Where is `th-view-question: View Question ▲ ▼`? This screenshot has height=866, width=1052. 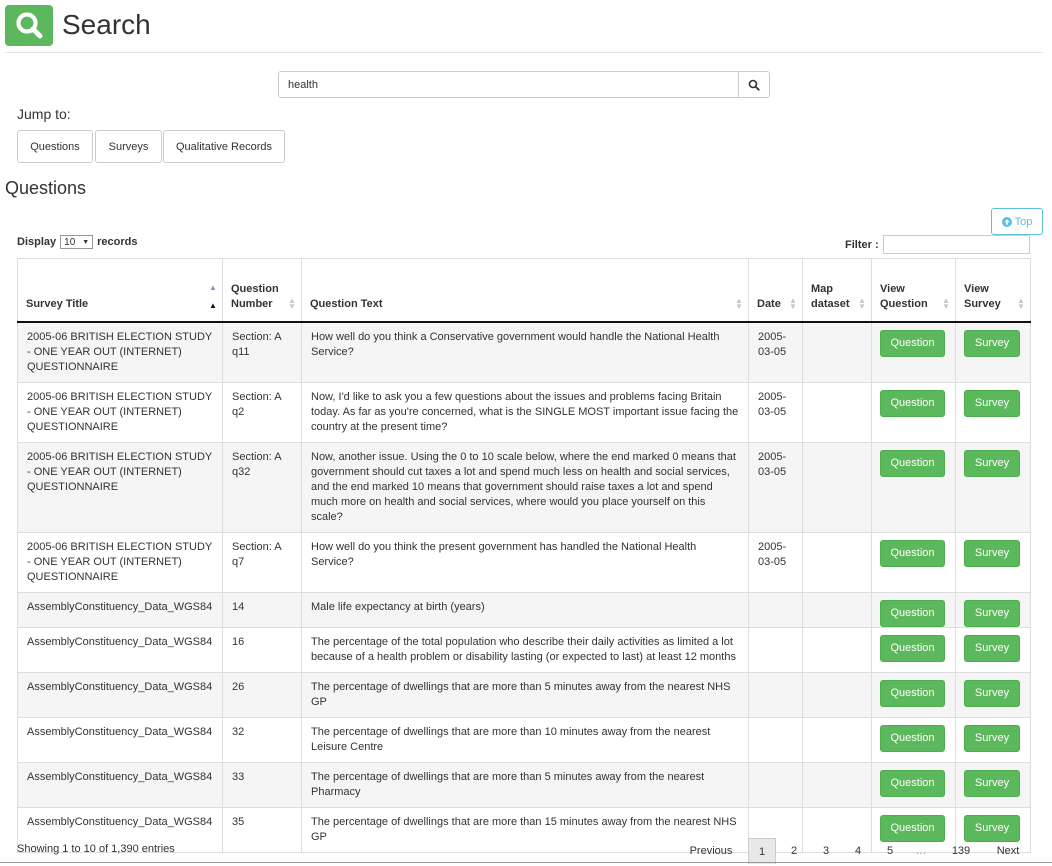 th-view-question: View Question ▲ ▼ is located at coordinates (913, 290).